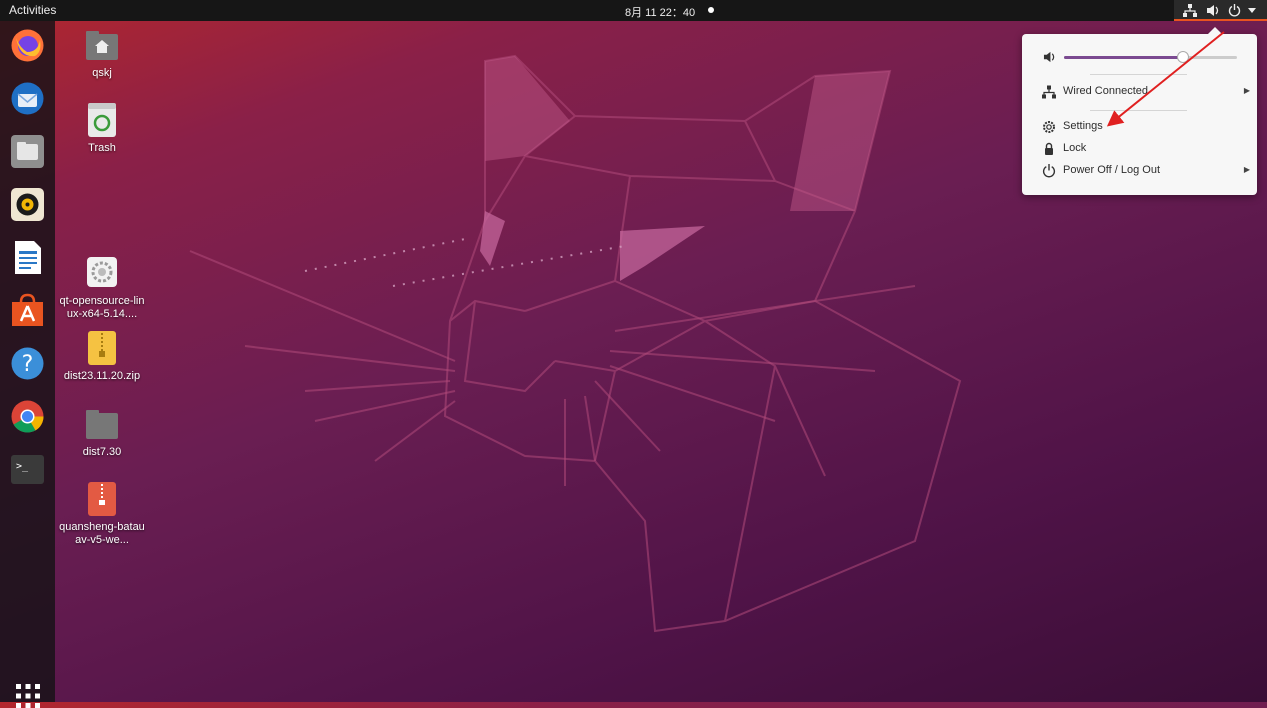  I want to click on desktop-icon-label: qskj, so click(102, 73).